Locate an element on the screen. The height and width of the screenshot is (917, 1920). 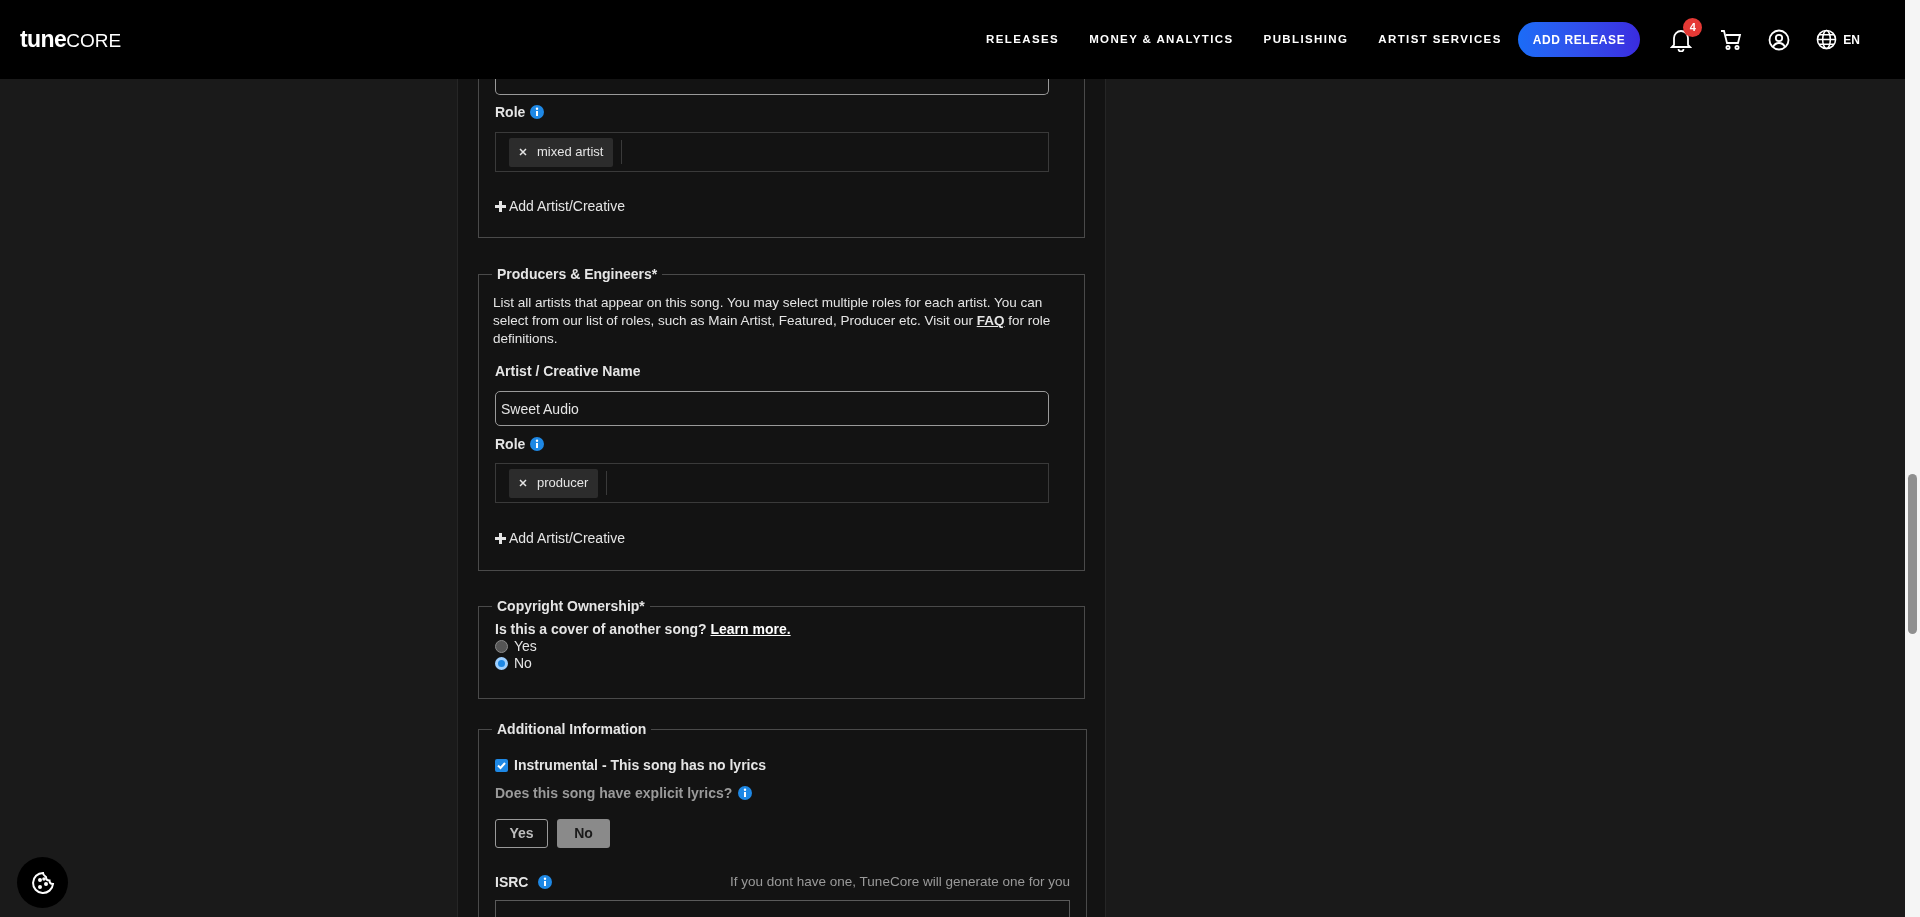
role-select-field: mixed artist is located at coordinates (772, 152).